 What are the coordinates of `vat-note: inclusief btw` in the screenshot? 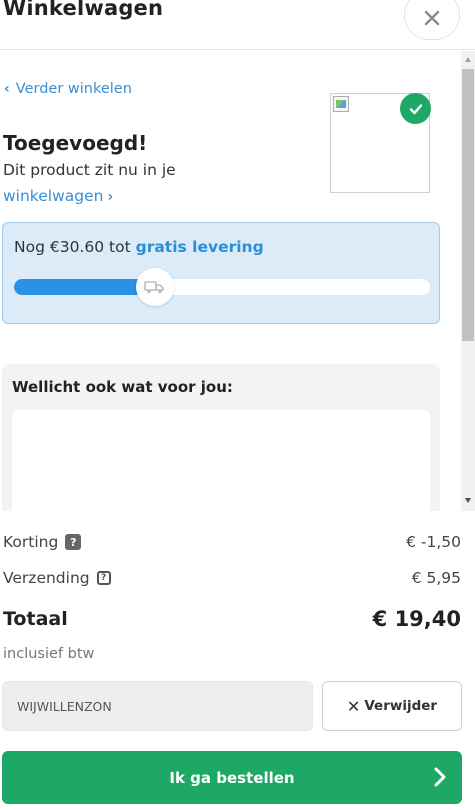 It's located at (49, 654).